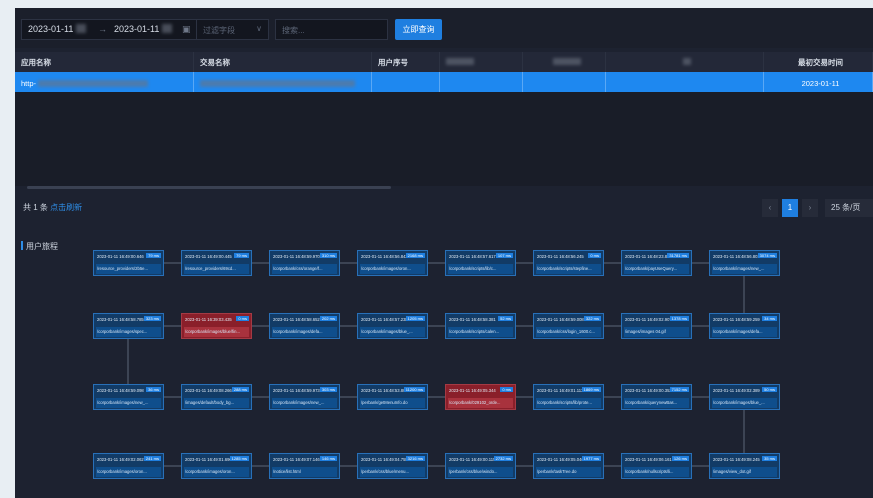  I want to click on journey-node-duration: 126 ms, so click(680, 458).